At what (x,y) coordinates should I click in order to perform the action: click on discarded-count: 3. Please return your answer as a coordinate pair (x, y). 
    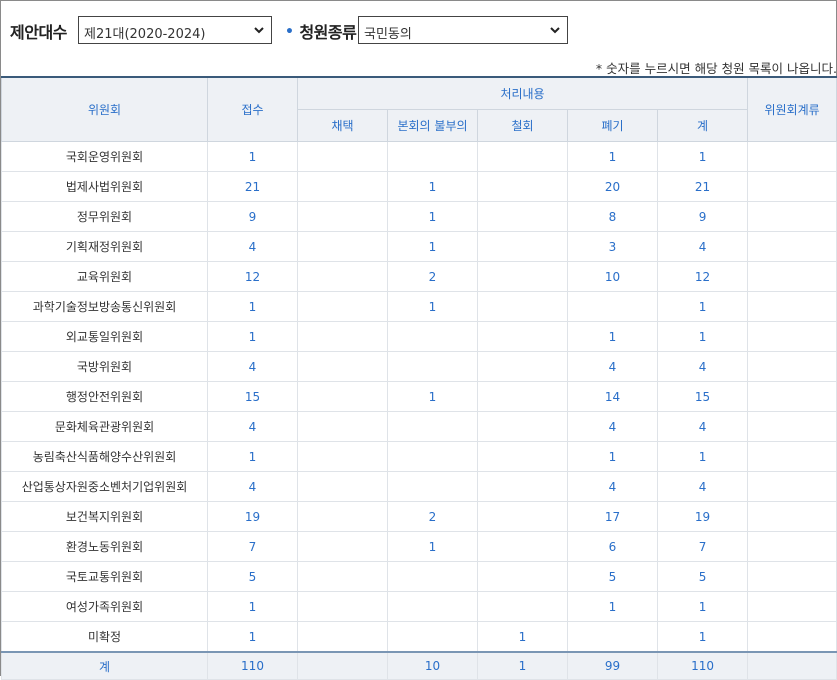
    Looking at the image, I should click on (612, 246).